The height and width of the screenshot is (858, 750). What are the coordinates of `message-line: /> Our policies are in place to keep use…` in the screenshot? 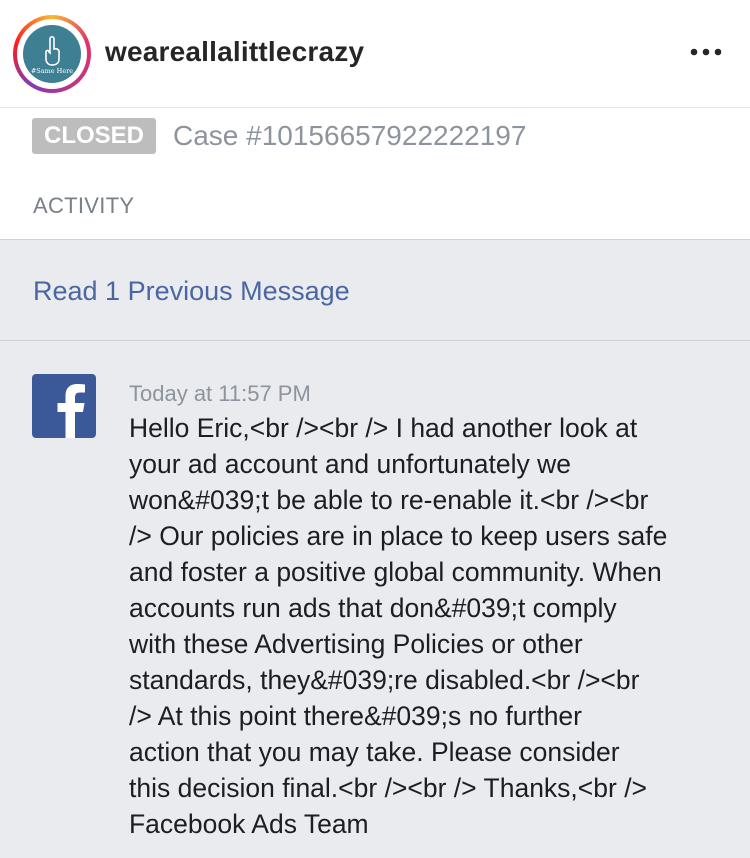 It's located at (398, 536).